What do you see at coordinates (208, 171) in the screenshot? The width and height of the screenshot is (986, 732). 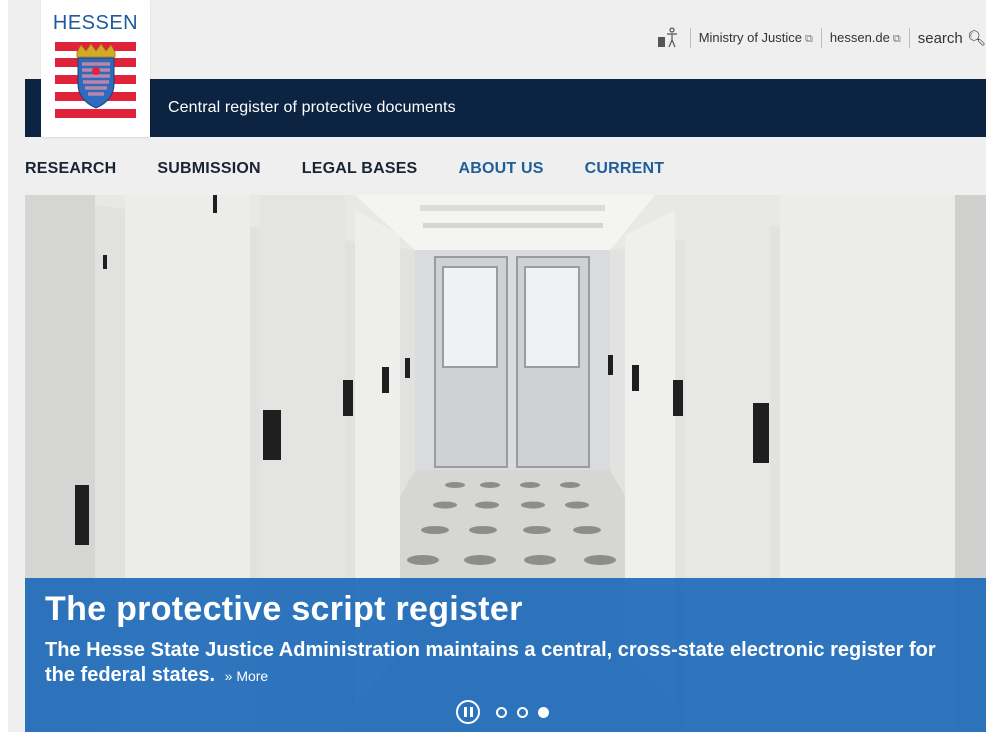 I see `nav-submission: SUBMISSION` at bounding box center [208, 171].